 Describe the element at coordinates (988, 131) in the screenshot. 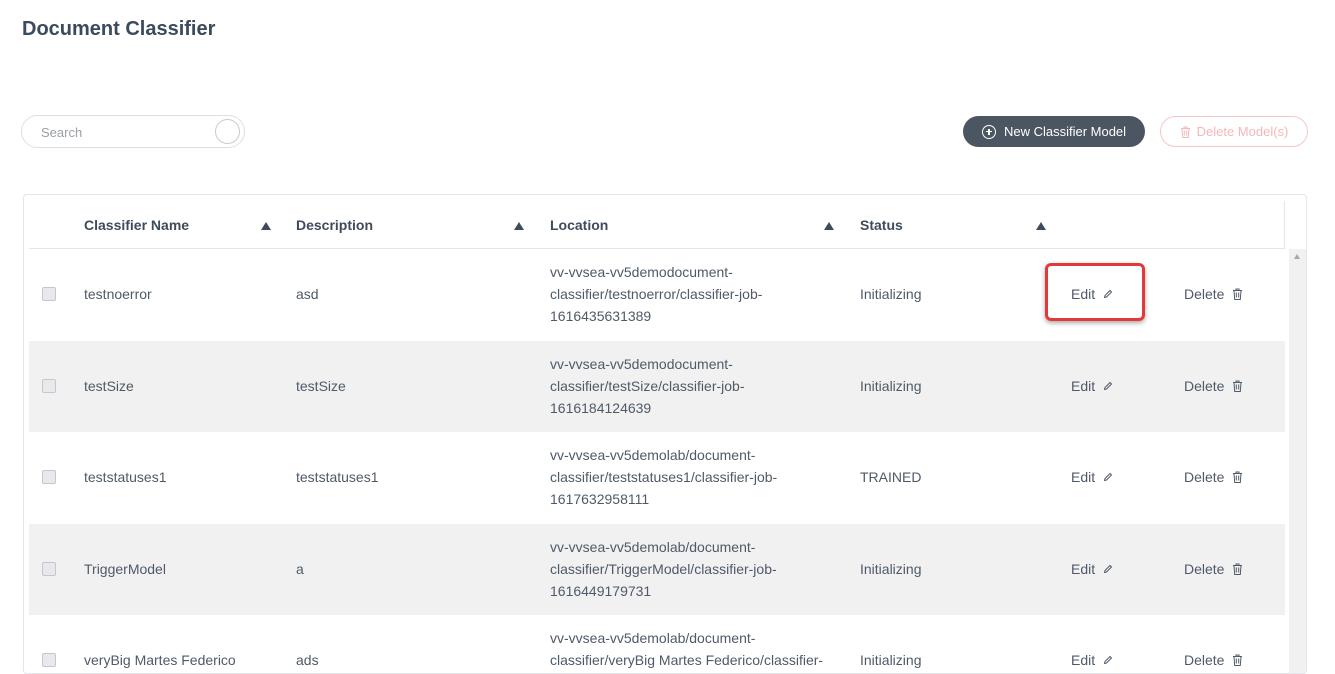

I see `plus-circle-icon` at that location.